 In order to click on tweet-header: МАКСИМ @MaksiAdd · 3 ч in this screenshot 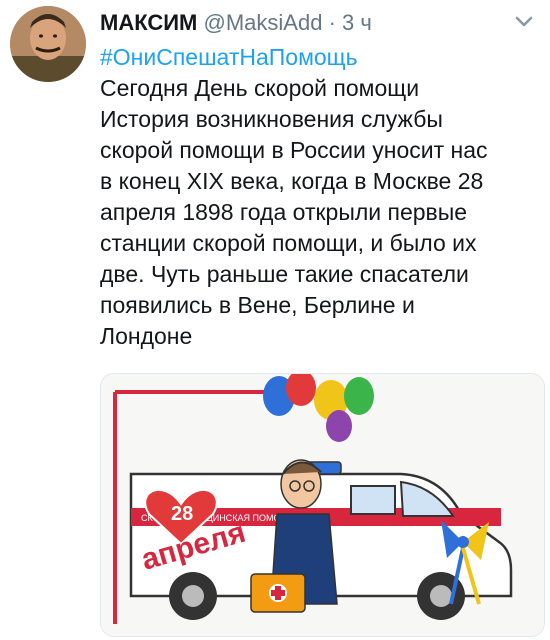, I will do `click(300, 23)`.